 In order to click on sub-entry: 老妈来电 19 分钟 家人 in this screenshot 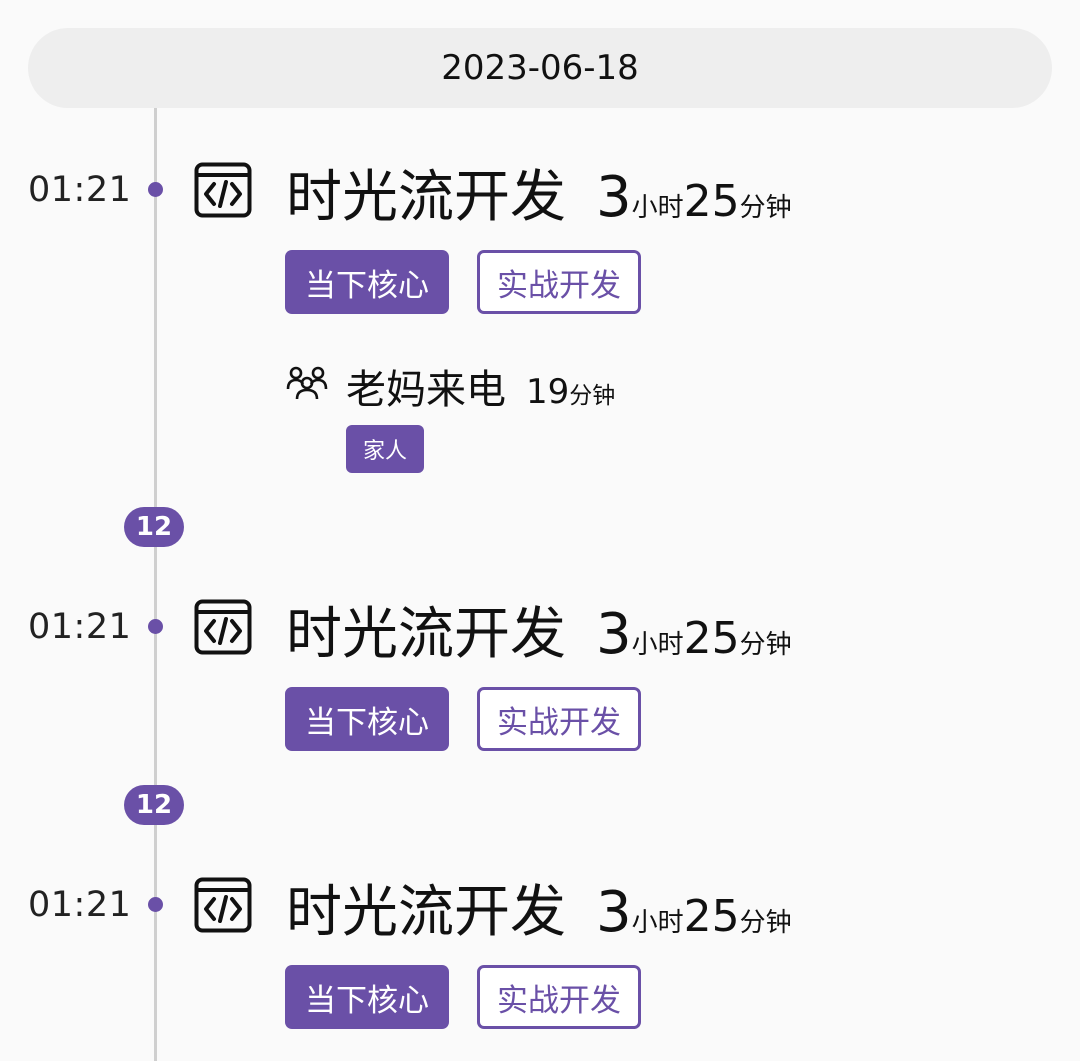, I will do `click(540, 415)`.